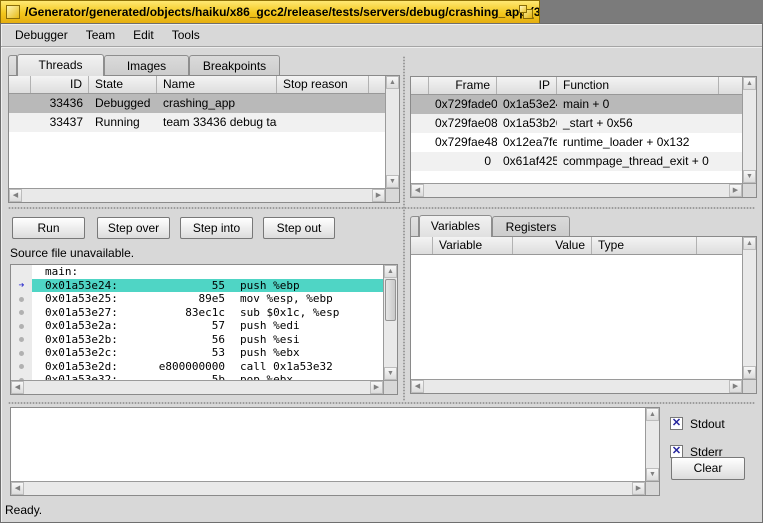  Describe the element at coordinates (186, 35) in the screenshot. I see `menu-tools: Tools` at that location.